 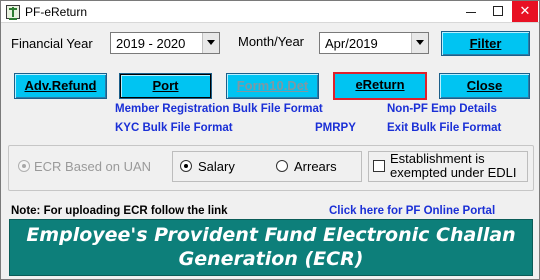 I want to click on edli-exempt-label-line1: Establishment is, so click(x=437, y=158).